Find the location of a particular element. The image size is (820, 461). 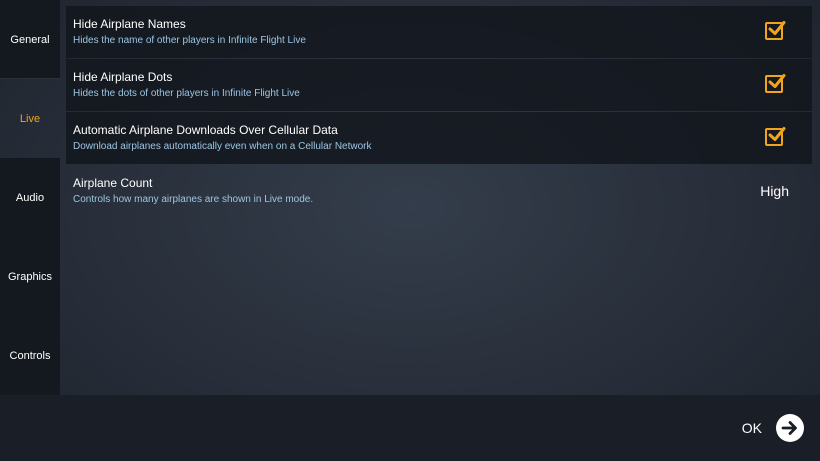

tab-audio: Audio is located at coordinates (30, 197).